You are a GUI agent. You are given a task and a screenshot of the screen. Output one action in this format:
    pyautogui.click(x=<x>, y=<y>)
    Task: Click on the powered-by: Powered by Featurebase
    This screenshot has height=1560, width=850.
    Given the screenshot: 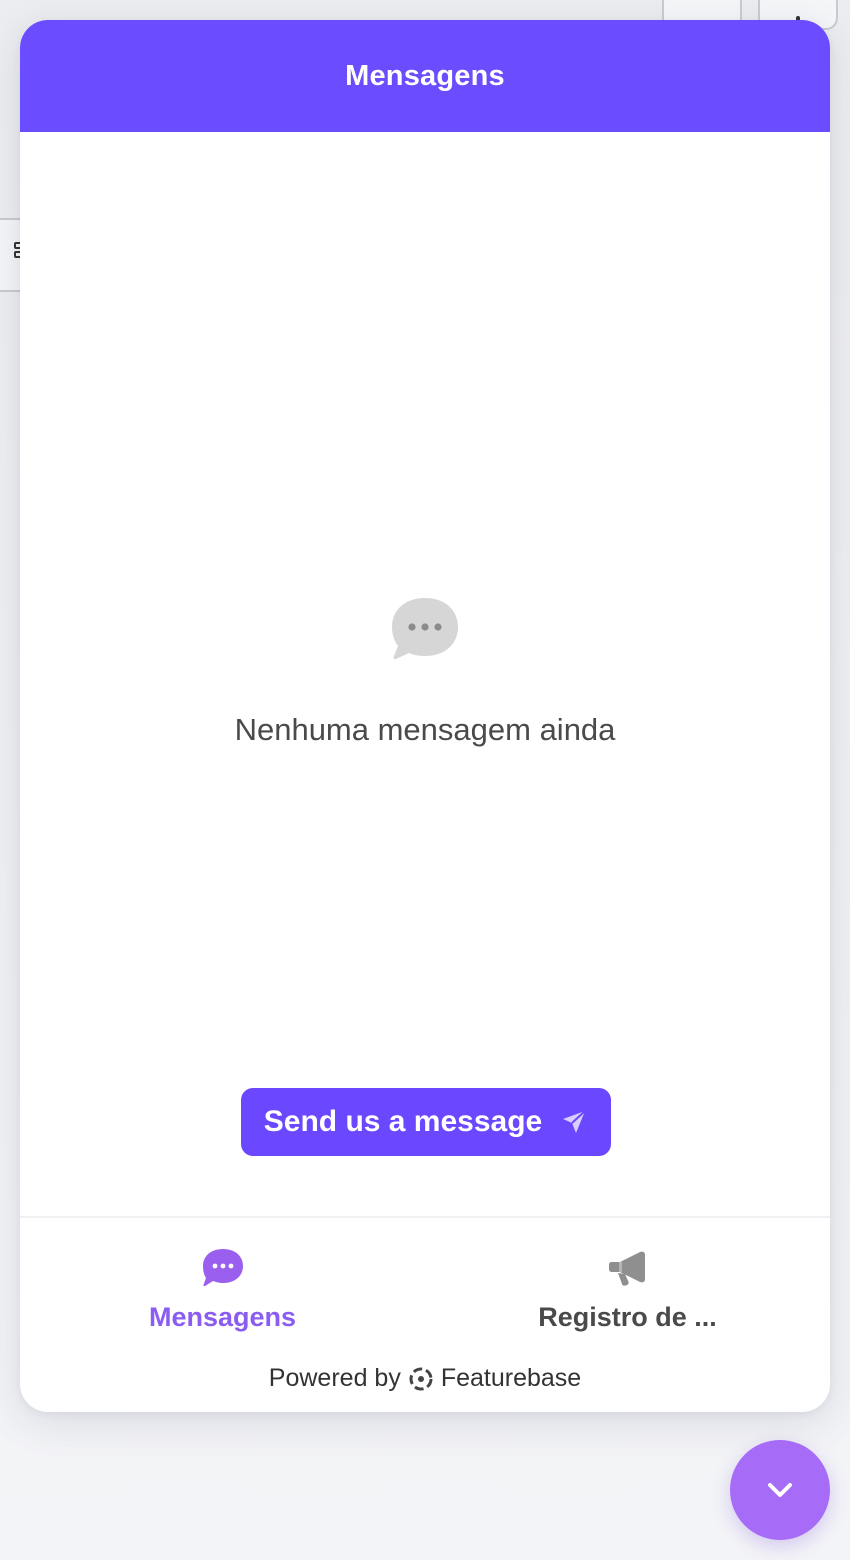 What is the action you would take?
    pyautogui.click(x=425, y=1378)
    